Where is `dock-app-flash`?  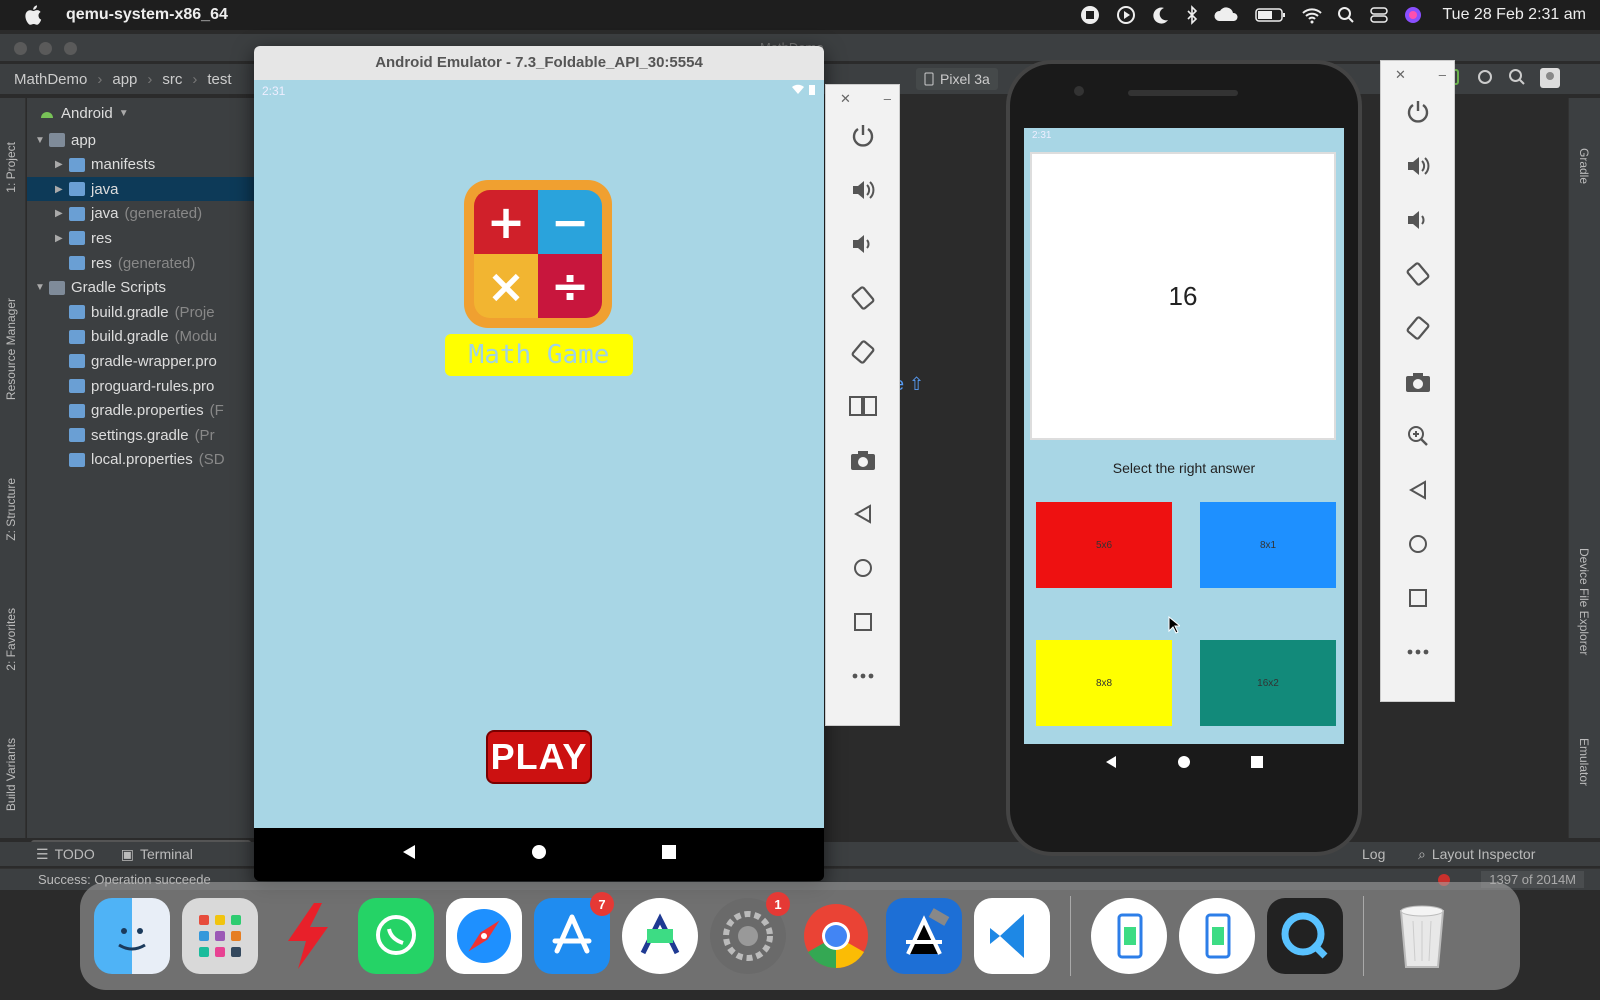
dock-app-flash is located at coordinates (308, 936).